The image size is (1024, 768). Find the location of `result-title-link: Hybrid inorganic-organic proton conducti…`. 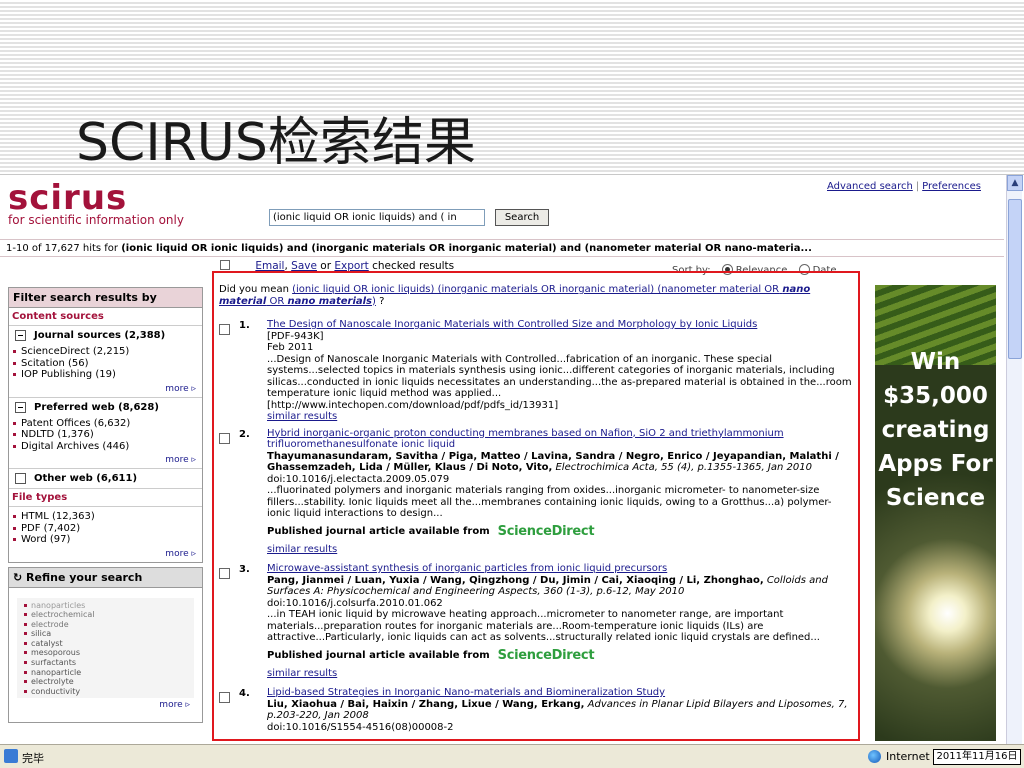

result-title-link: Hybrid inorganic-organic proton conducti… is located at coordinates (560, 434).